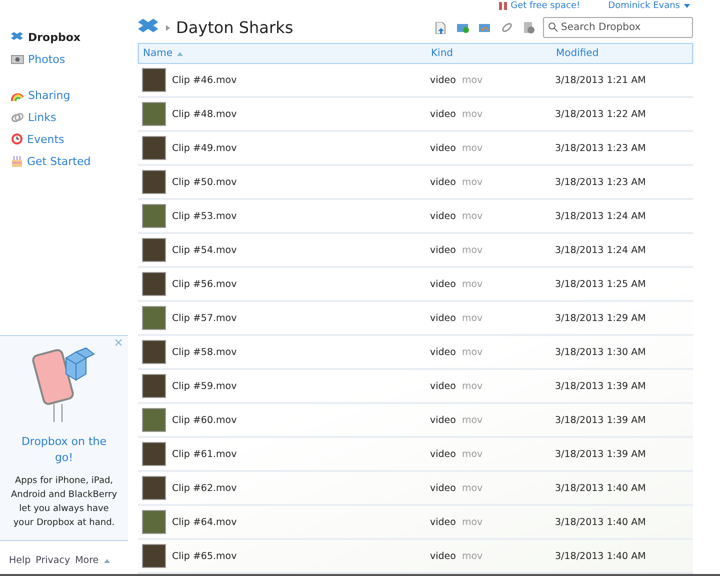 This screenshot has width=720, height=576. Describe the element at coordinates (204, 386) in the screenshot. I see `file-name: Clip #59.mov` at that location.